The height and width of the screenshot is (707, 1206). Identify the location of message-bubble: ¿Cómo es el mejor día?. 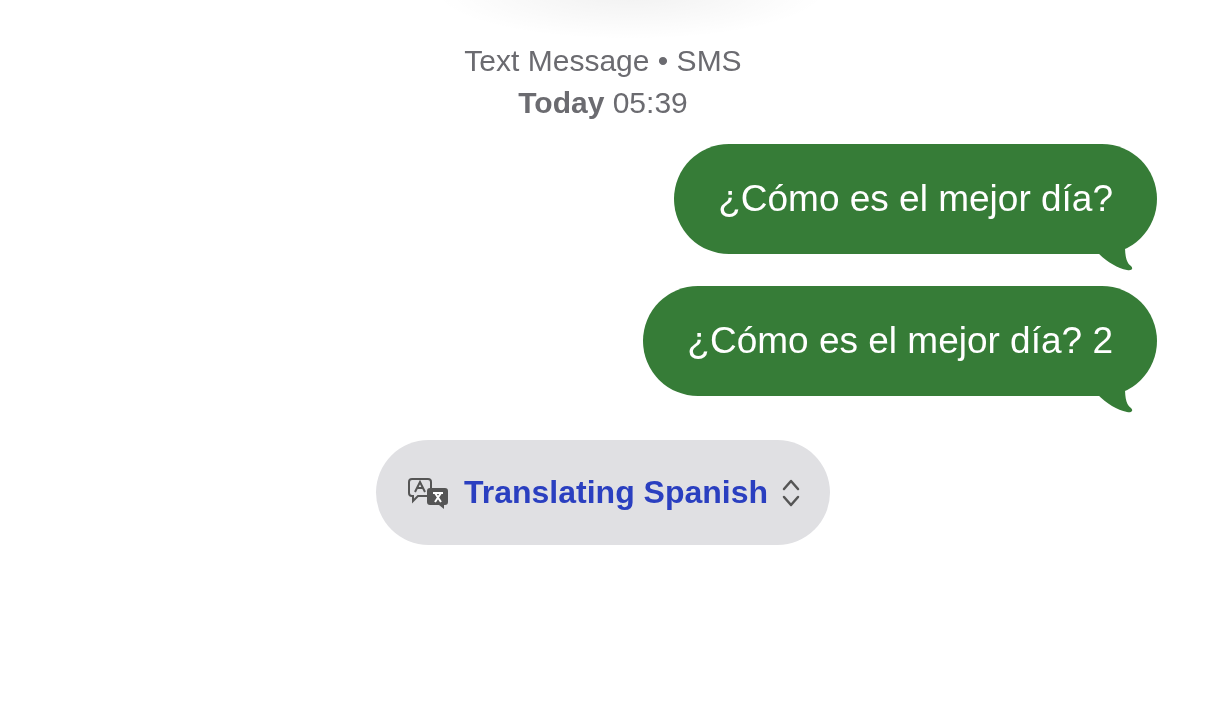
(915, 199).